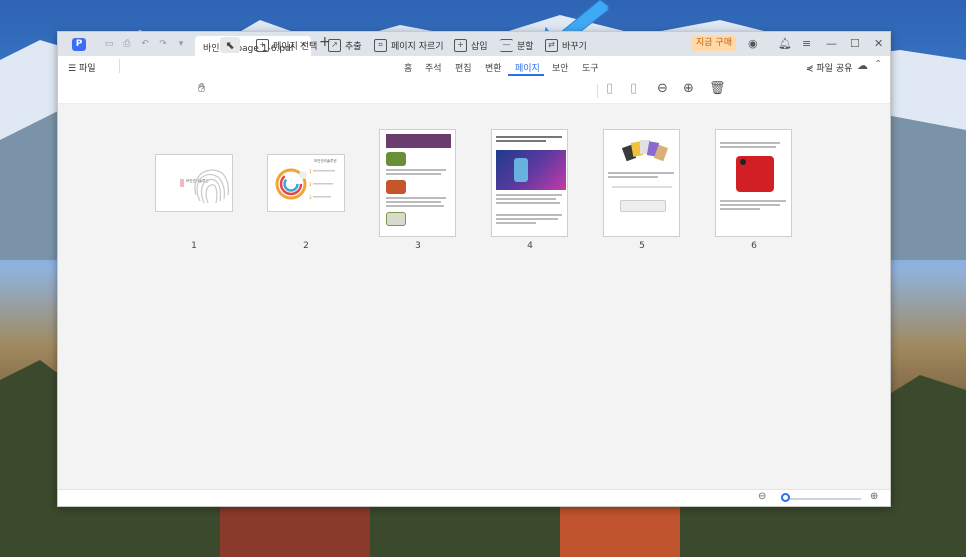 This screenshot has height=557, width=966. What do you see at coordinates (474, 66) in the screenshot?
I see `menu-bar: ☰ 파일 홈 주석 편집 변환 페이지 보안 도구 ⋞ 파일 공유 ☁ ⌃` at bounding box center [474, 66].